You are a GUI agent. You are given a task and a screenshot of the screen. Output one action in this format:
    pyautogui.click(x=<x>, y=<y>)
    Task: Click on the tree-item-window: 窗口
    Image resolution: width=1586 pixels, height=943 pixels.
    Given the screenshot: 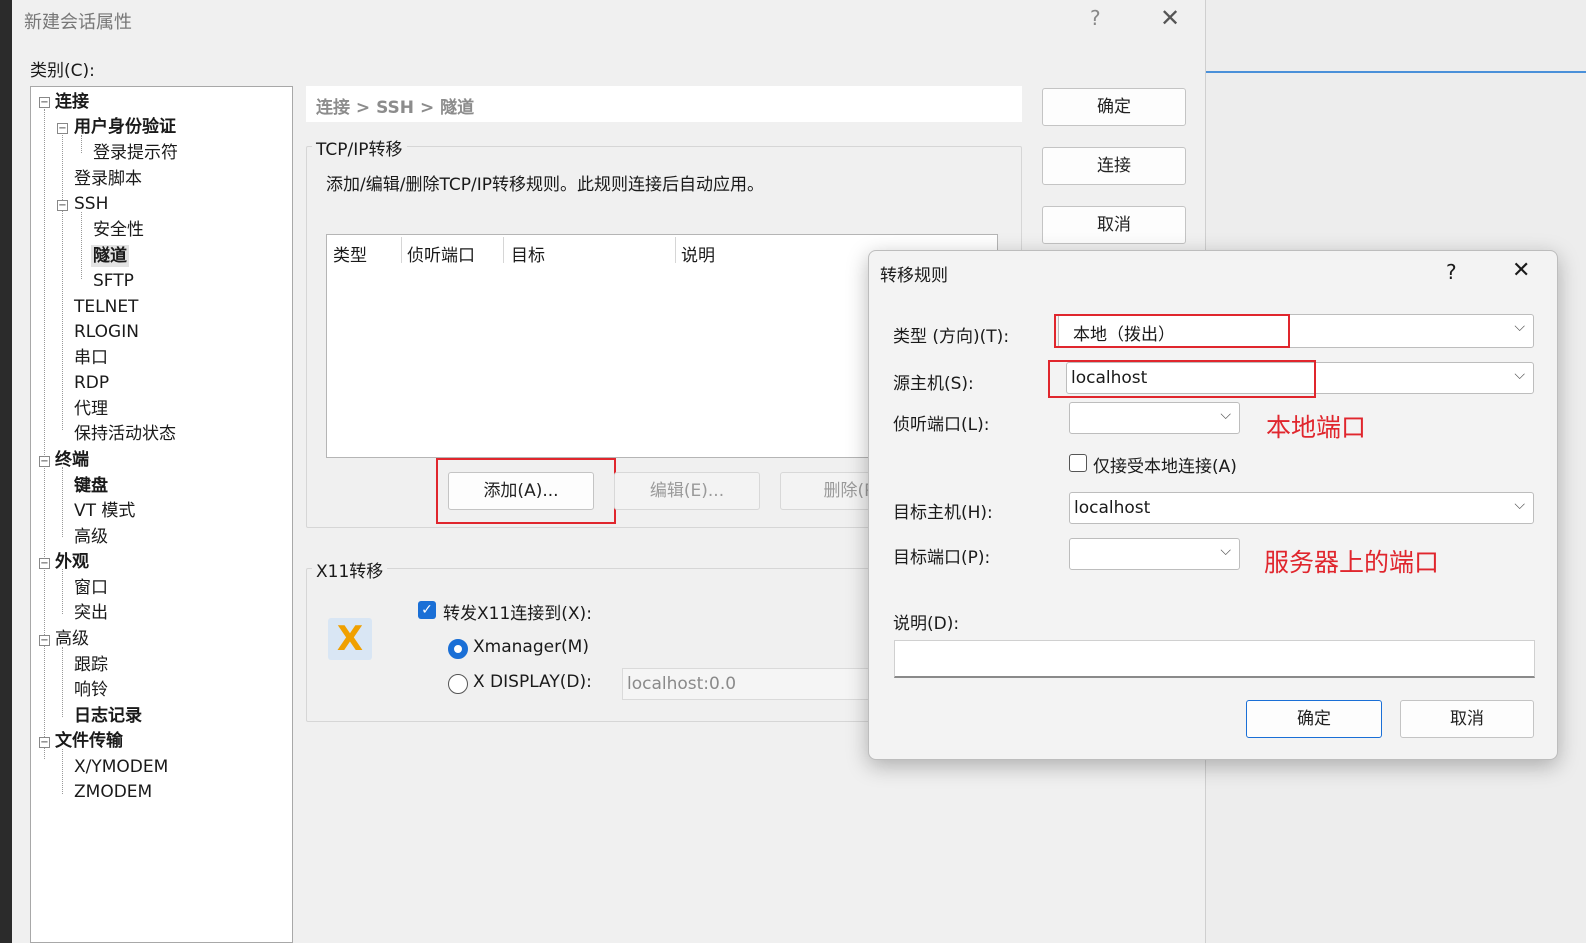 What is the action you would take?
    pyautogui.click(x=91, y=588)
    